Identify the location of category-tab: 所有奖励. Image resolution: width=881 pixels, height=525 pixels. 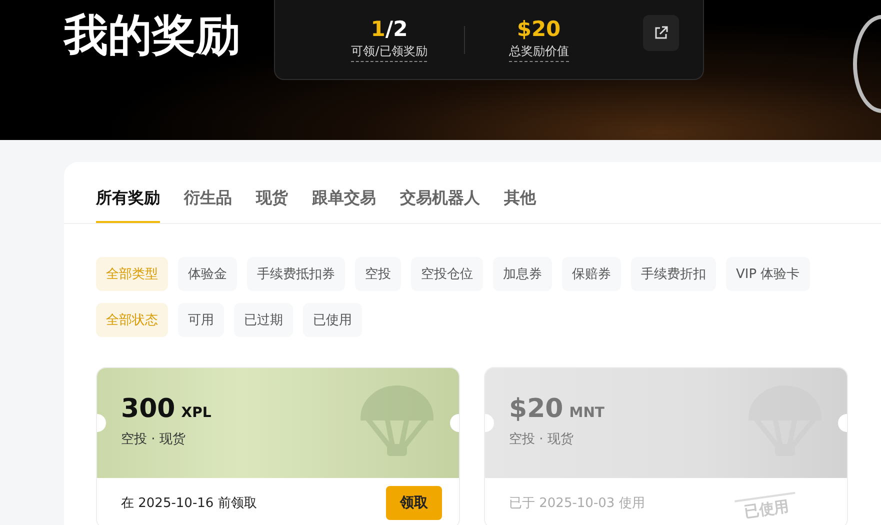
(128, 205).